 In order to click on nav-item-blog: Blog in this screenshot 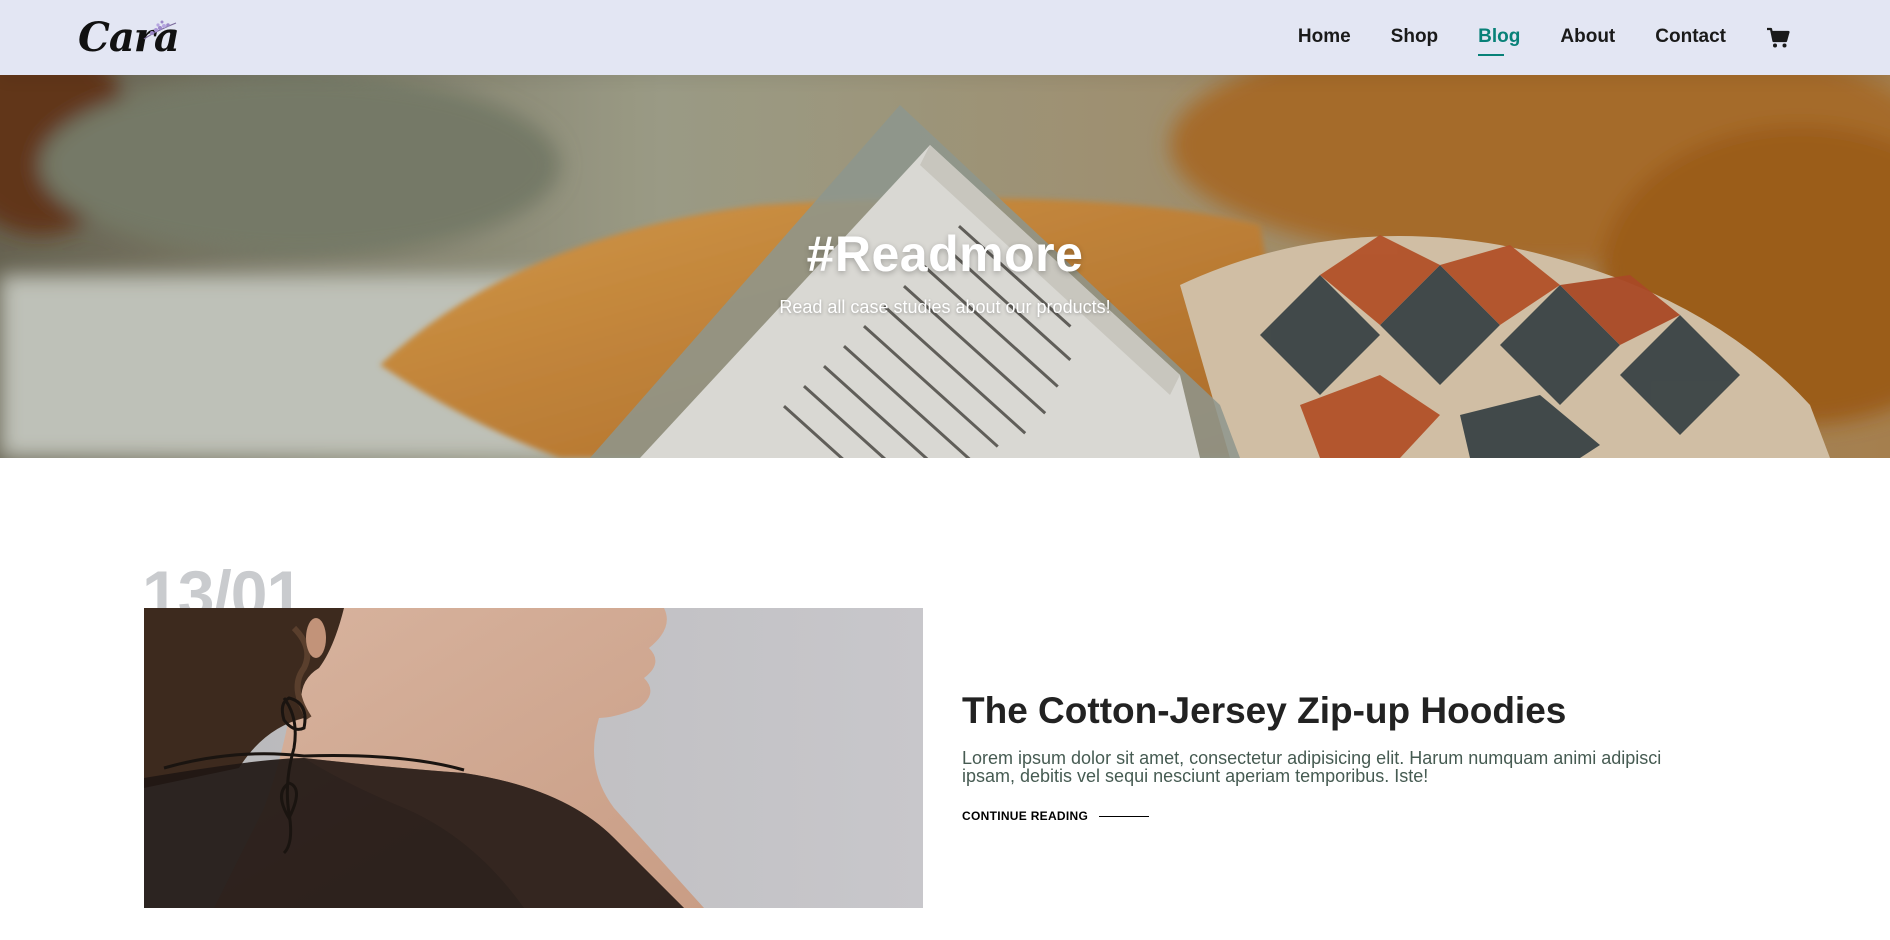, I will do `click(1499, 41)`.